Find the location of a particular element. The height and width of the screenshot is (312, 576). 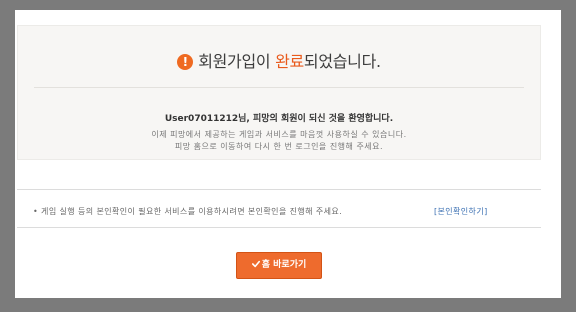

info-line-1: 이제 피망에서 제공하는 게임과 서비스를 마음껏 사용하실 수 있습니다. is located at coordinates (279, 134).